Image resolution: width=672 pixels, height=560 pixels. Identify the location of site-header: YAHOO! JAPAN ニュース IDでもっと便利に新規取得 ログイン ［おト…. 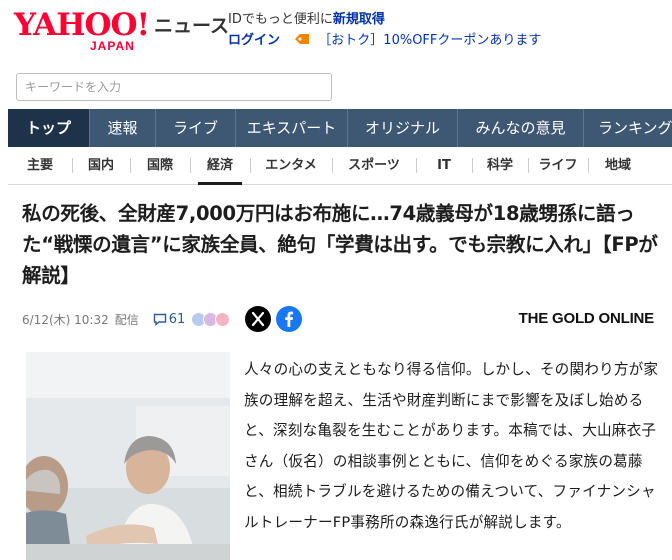
(336, 31).